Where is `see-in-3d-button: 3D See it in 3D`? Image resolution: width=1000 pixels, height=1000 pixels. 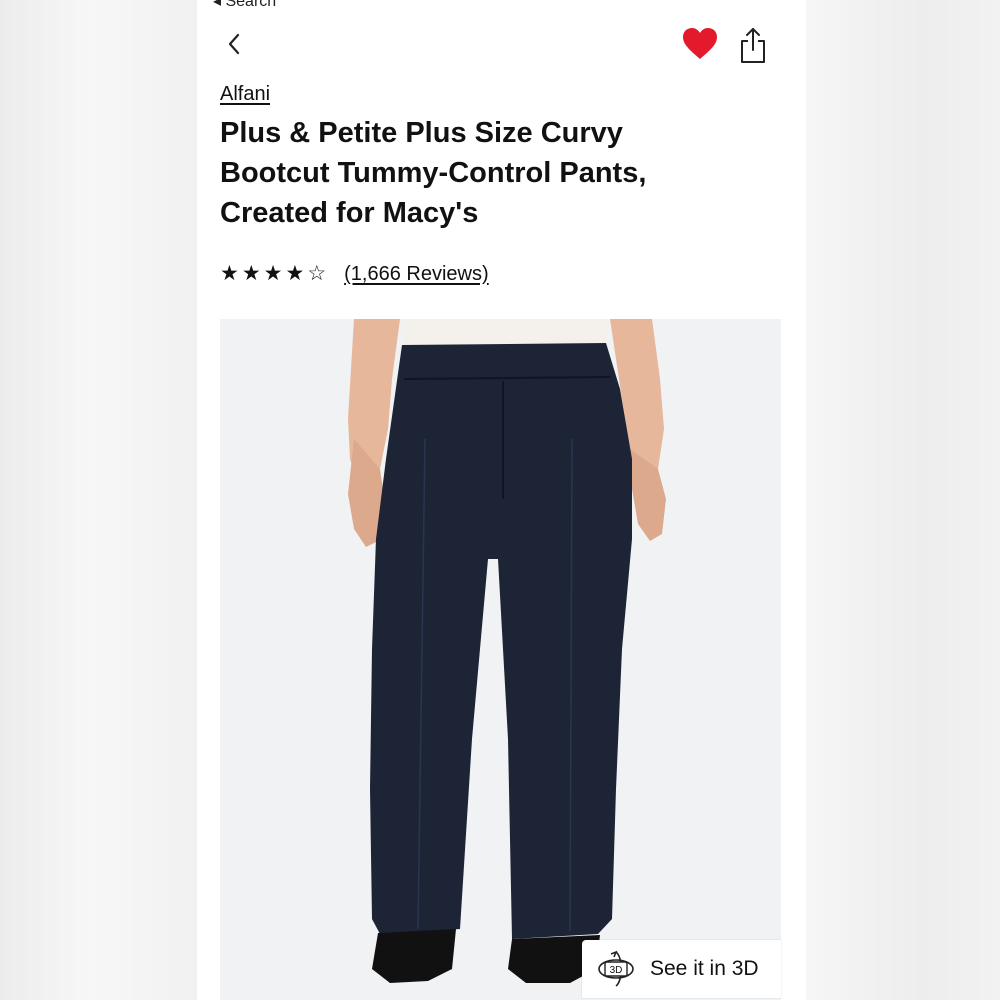
see-in-3d-button: 3D See it in 3D is located at coordinates (681, 969).